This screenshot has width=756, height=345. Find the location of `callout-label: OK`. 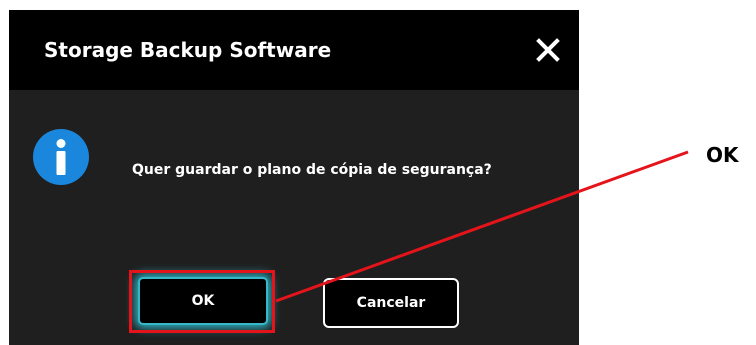

callout-label: OK is located at coordinates (722, 155).